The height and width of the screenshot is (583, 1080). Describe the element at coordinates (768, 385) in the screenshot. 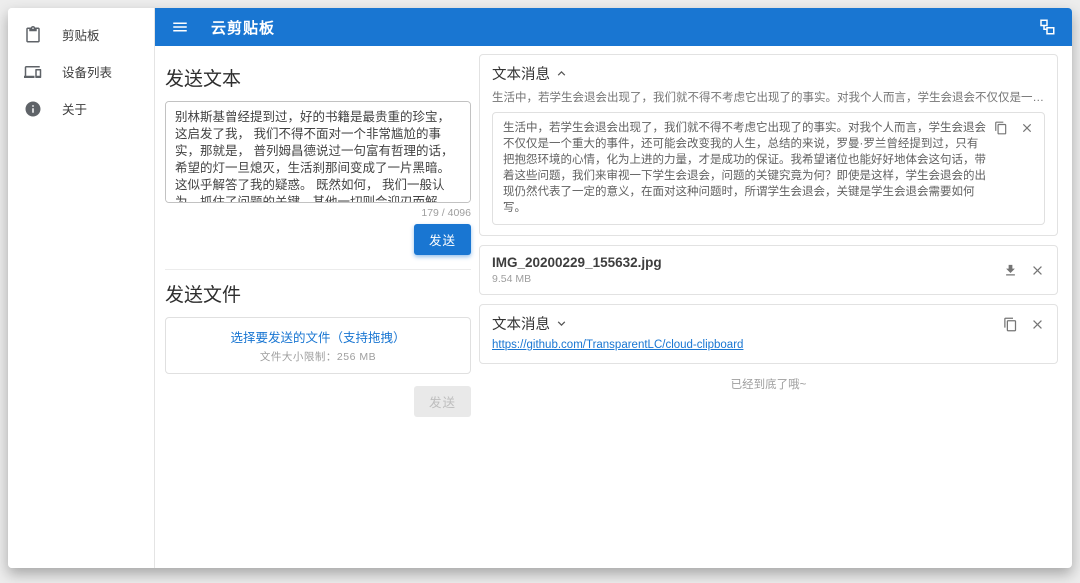

I see `end-of-list-note: 已经到底了哦~` at that location.